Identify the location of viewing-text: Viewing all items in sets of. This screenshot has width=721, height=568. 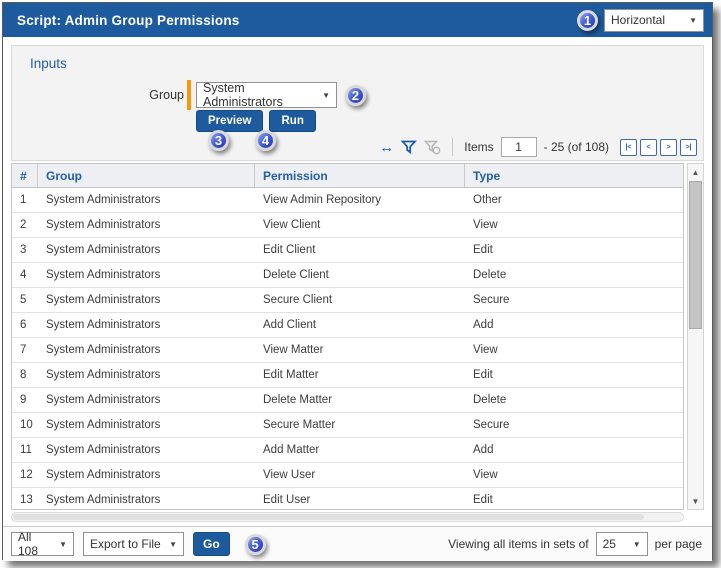
(518, 544).